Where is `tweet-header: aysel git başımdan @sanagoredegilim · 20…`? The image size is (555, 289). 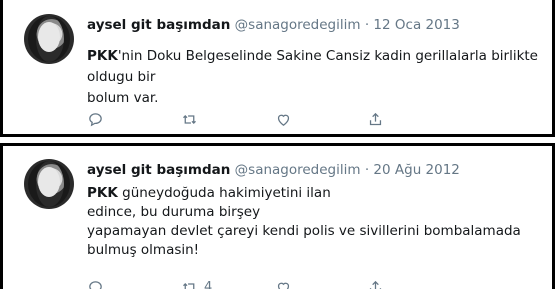
tweet-header: aysel git başımdan @sanagoredegilim · 20… is located at coordinates (273, 170).